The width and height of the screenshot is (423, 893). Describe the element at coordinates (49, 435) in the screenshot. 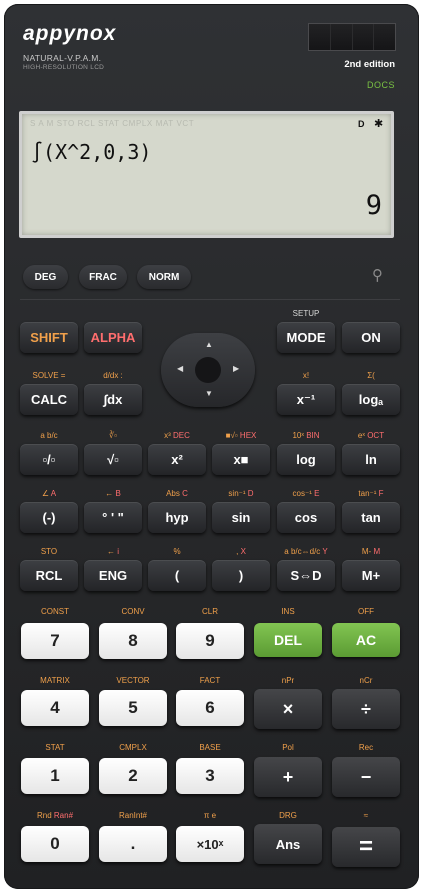

I see `label-abc: a b/c` at that location.